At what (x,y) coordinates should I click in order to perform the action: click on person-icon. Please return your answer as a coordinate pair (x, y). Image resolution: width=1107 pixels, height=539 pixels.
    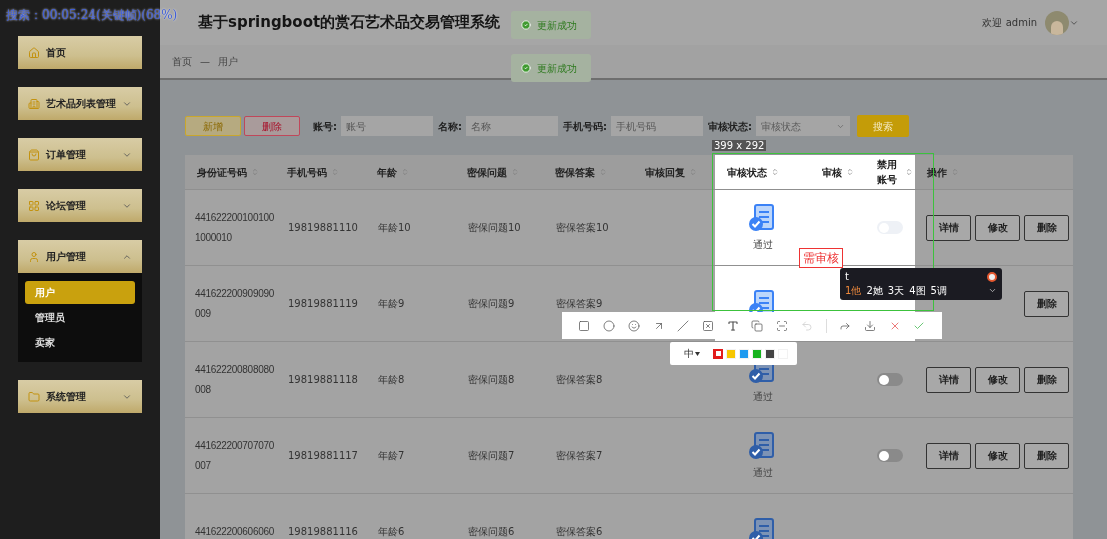
    Looking at the image, I should click on (34, 256).